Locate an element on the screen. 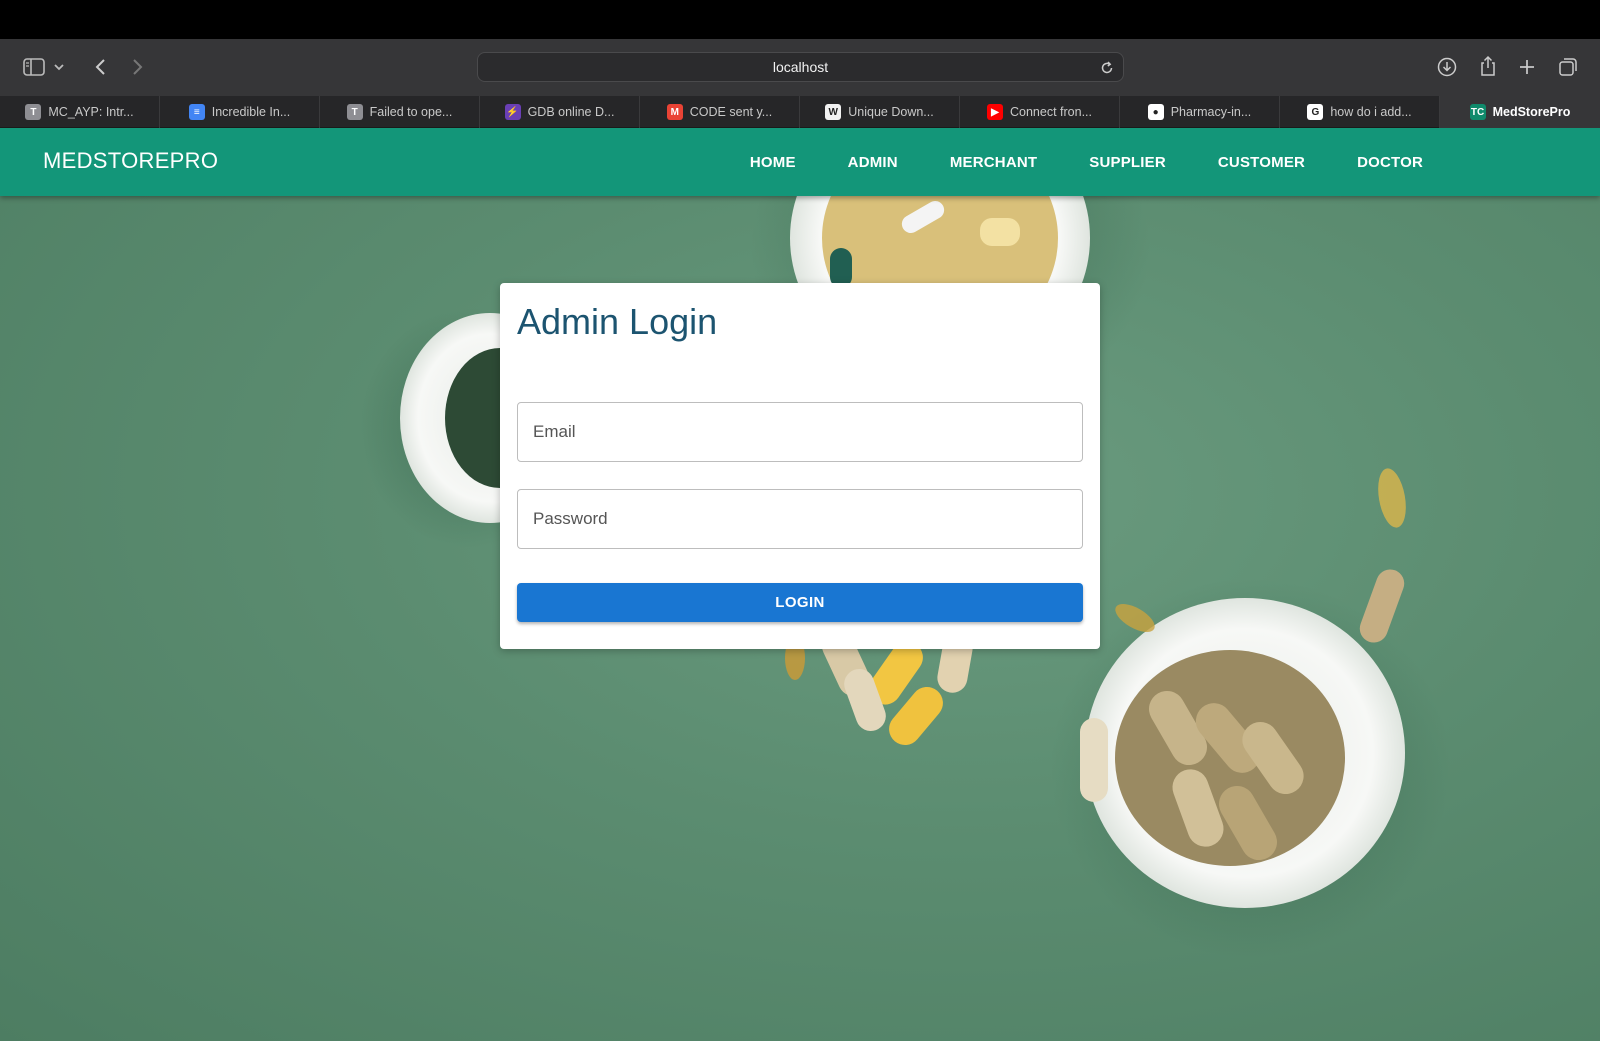 This screenshot has height=1041, width=1600. password-field is located at coordinates (800, 519).